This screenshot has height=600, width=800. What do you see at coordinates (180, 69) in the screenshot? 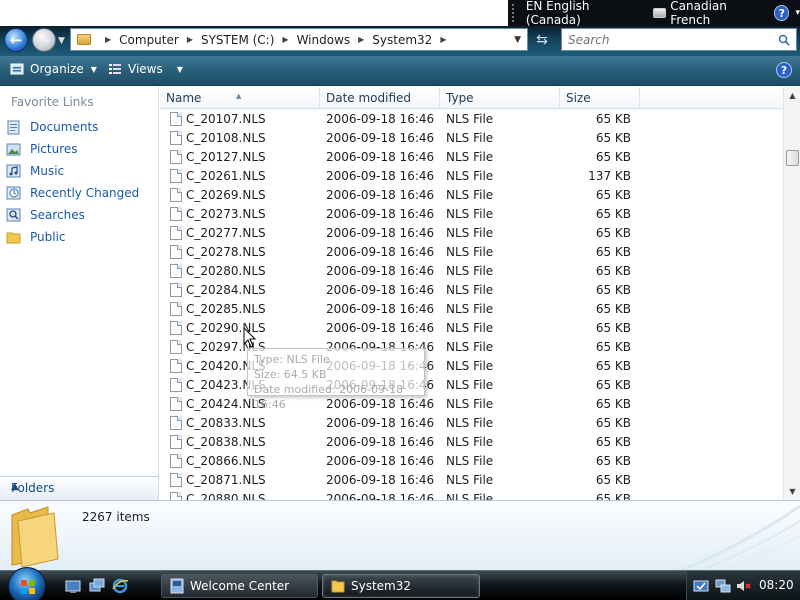
I see `chevron-down-icon: ▼` at bounding box center [180, 69].